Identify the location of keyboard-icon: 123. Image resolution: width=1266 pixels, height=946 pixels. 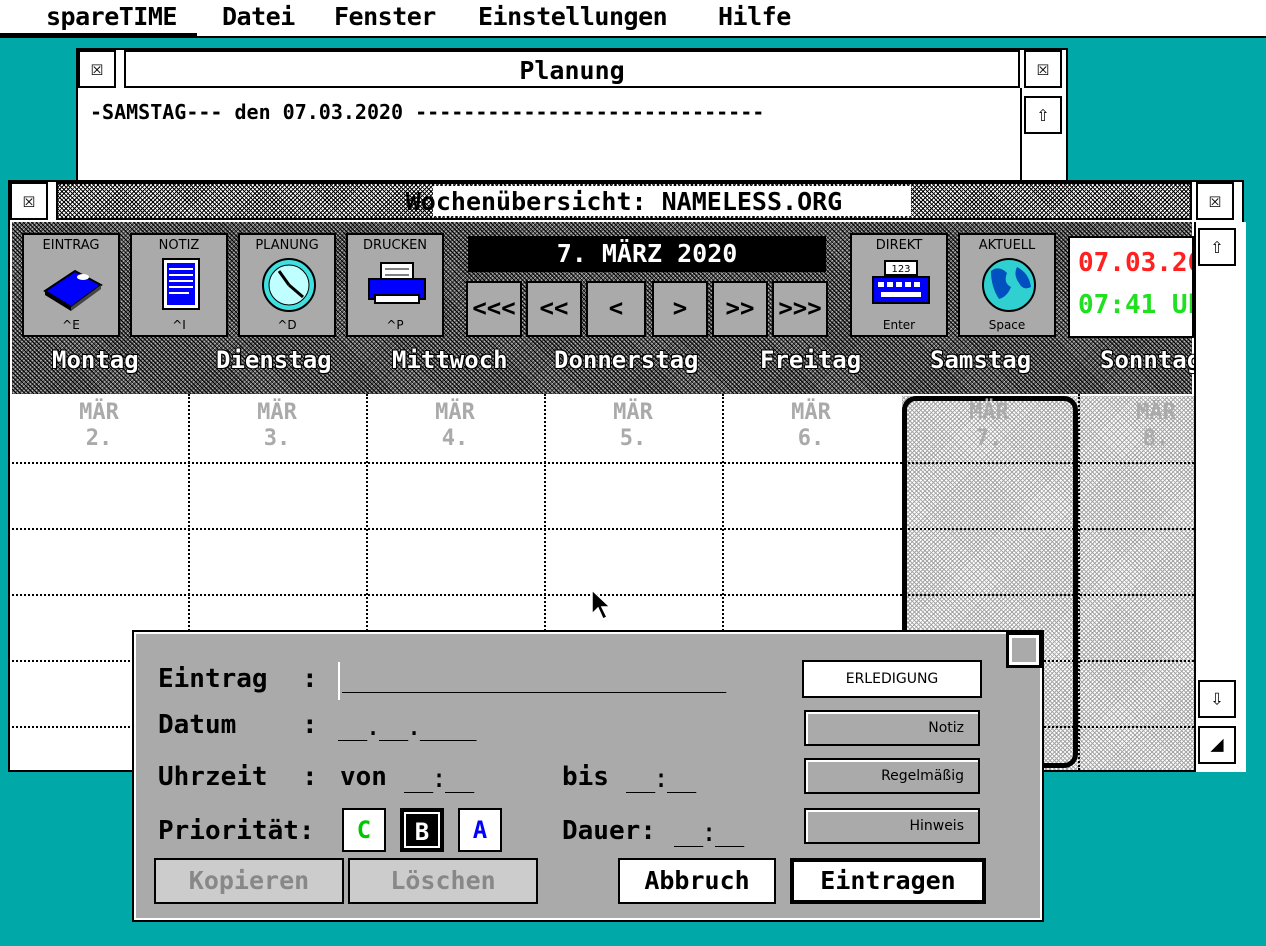
(901, 282).